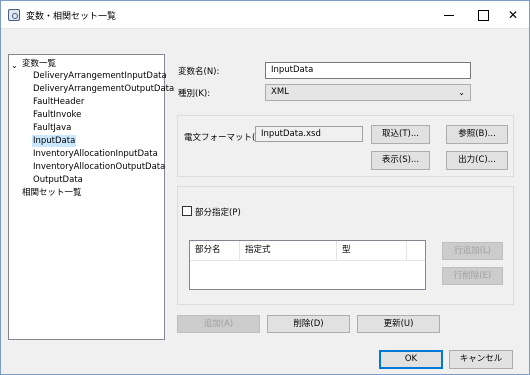 The height and width of the screenshot is (375, 530). I want to click on table-header-part-name: 部分名, so click(215, 250).